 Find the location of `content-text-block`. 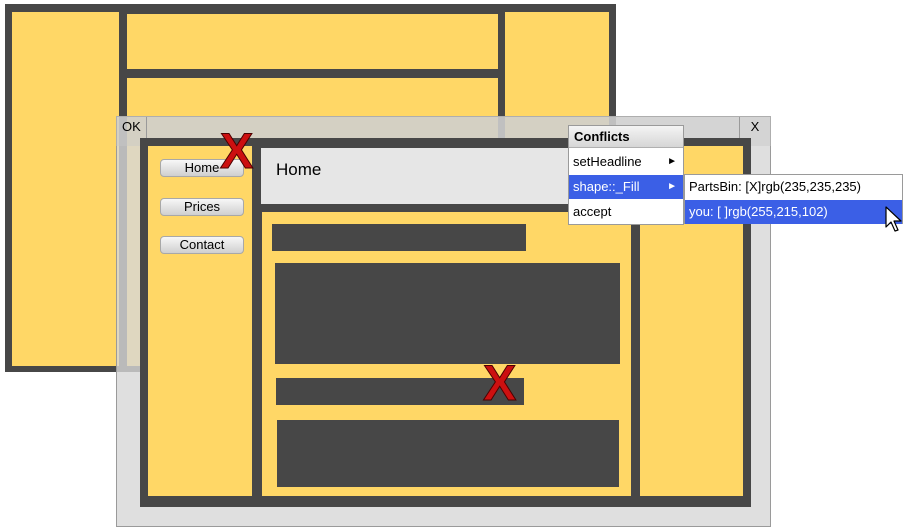

content-text-block is located at coordinates (447, 313).